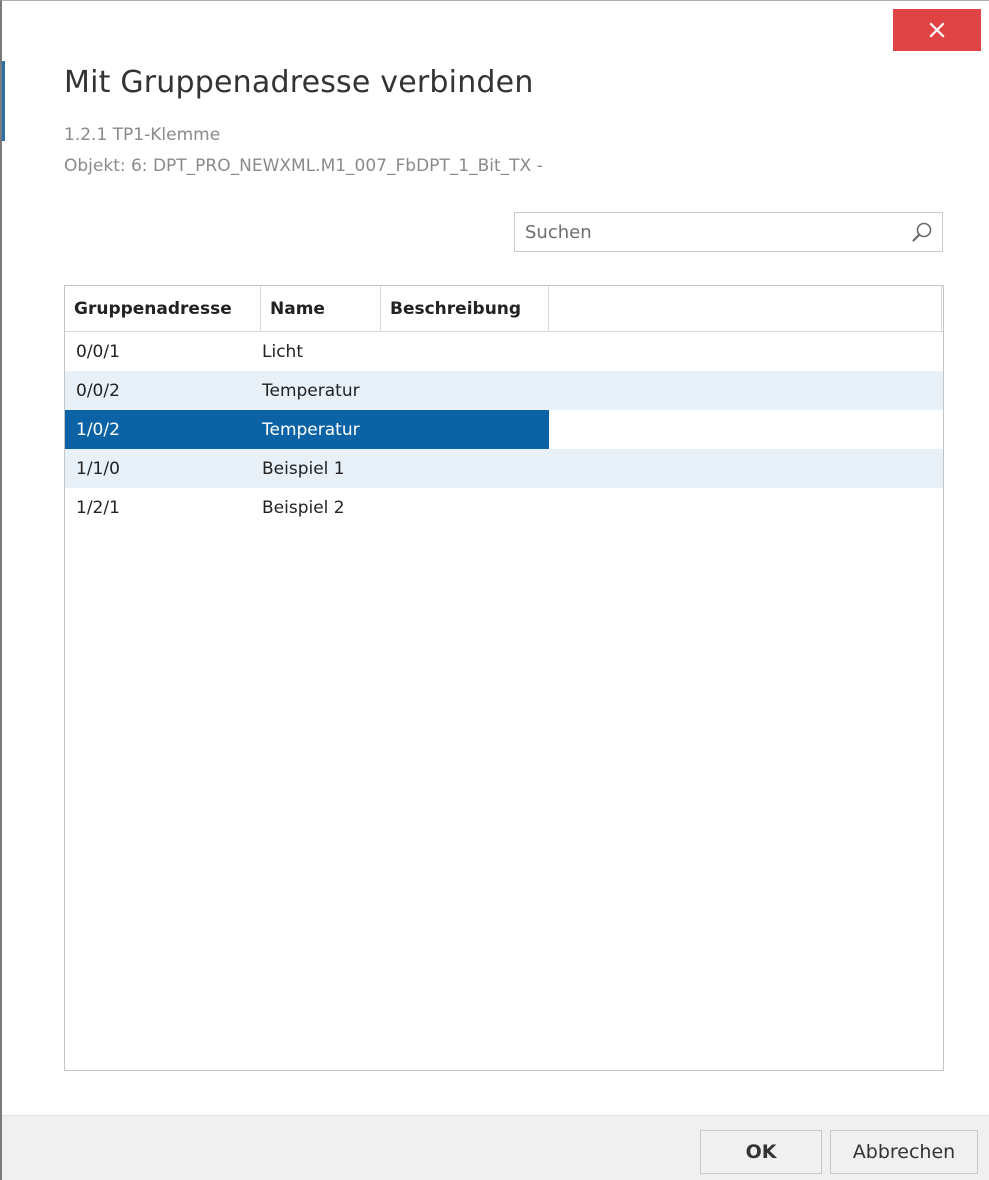 Image resolution: width=989 pixels, height=1180 pixels. Describe the element at coordinates (321, 308) in the screenshot. I see `column-header-name: Name` at that location.